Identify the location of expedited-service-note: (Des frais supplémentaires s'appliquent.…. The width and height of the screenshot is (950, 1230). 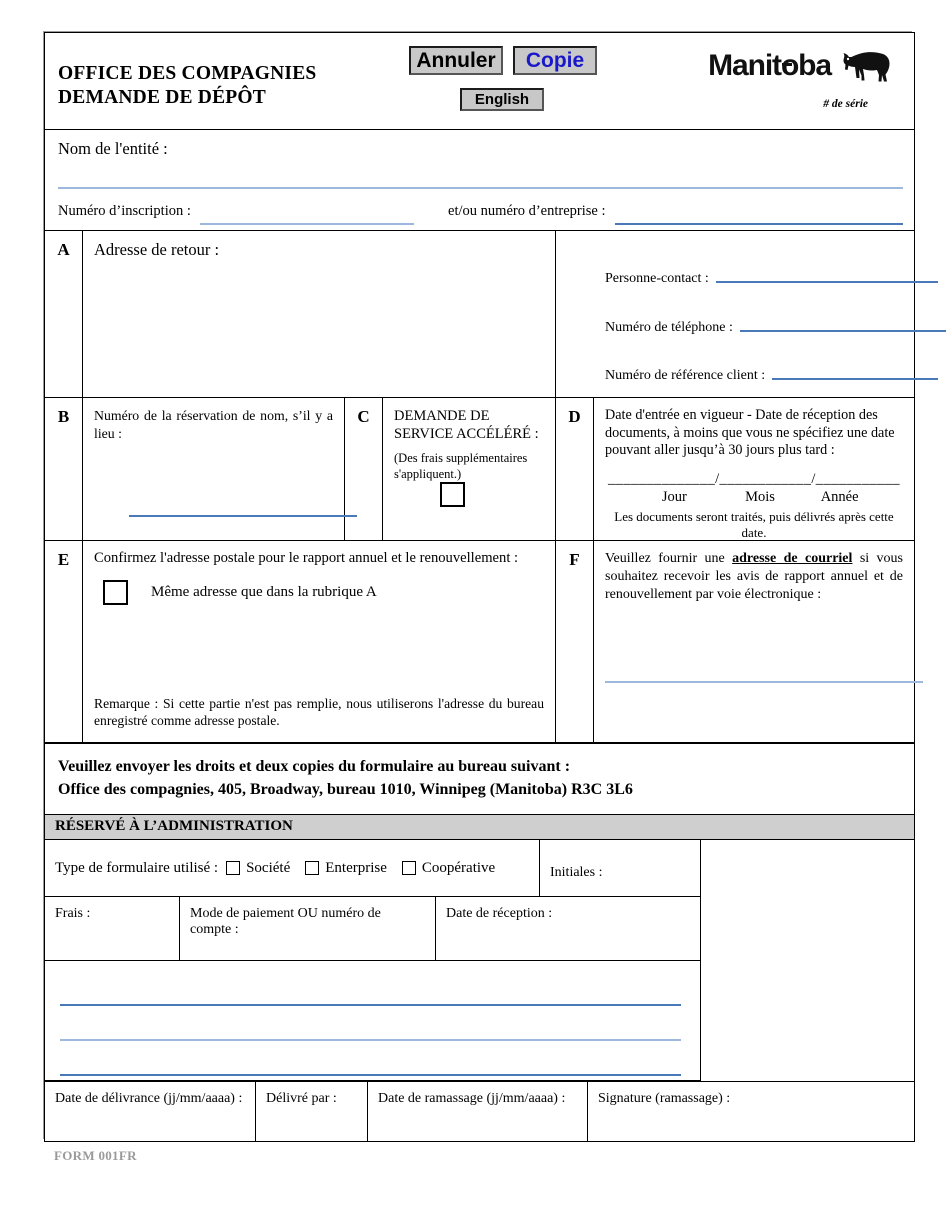
(461, 466).